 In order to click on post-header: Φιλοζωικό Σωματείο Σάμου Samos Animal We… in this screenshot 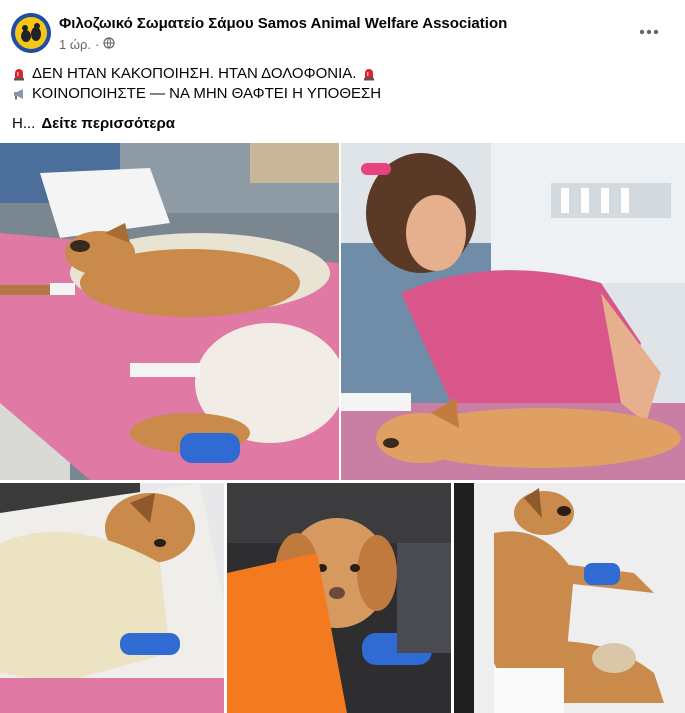, I will do `click(342, 30)`.